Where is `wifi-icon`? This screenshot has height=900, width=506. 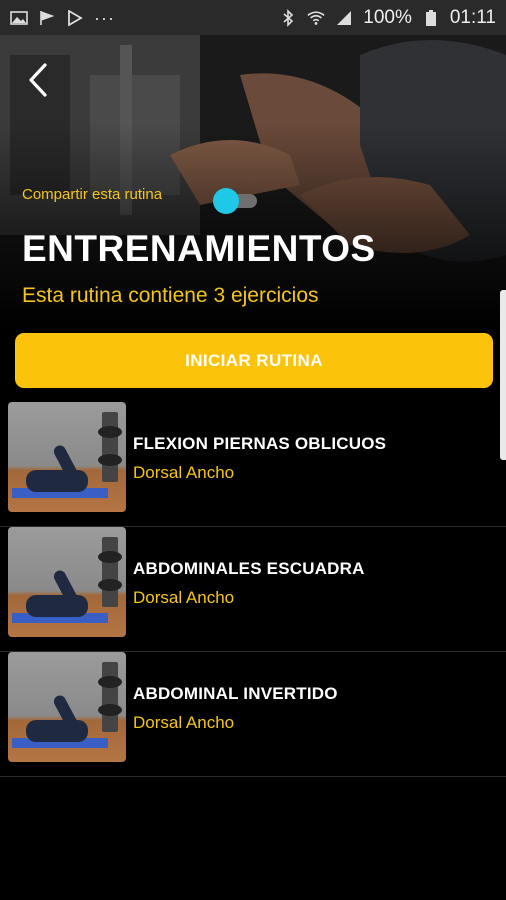 wifi-icon is located at coordinates (316, 18).